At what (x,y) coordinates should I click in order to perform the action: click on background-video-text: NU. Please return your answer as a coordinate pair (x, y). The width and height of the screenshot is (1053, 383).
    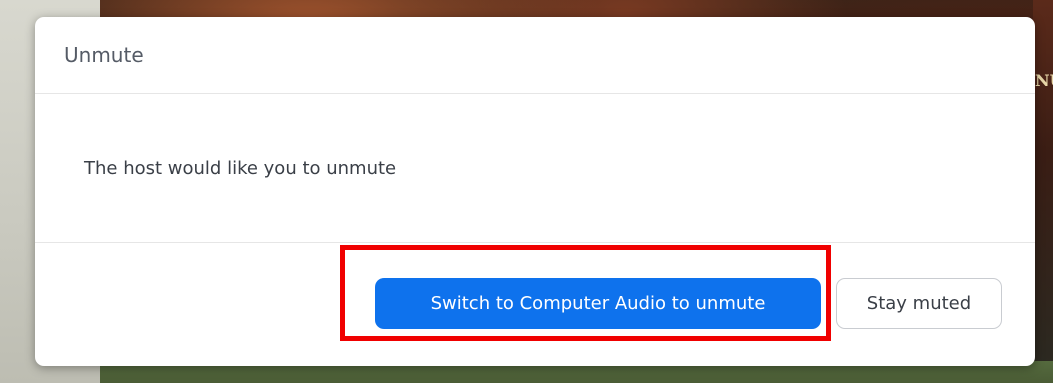
    Looking at the image, I should click on (1044, 81).